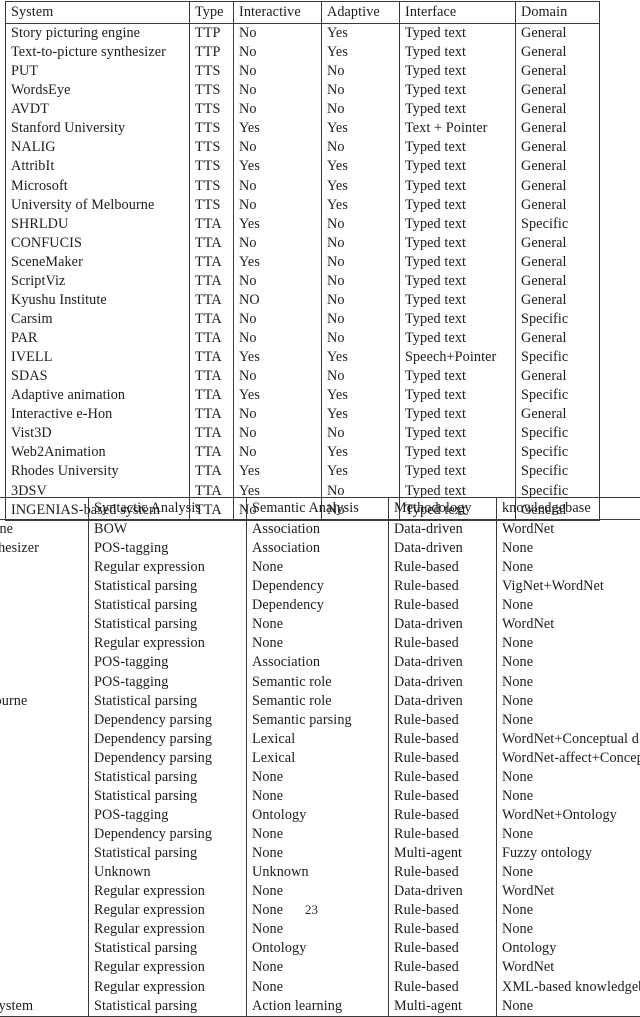 Image resolution: width=640 pixels, height=1017 pixels. I want to click on table-cell: WordNet+Ontology, so click(568, 815).